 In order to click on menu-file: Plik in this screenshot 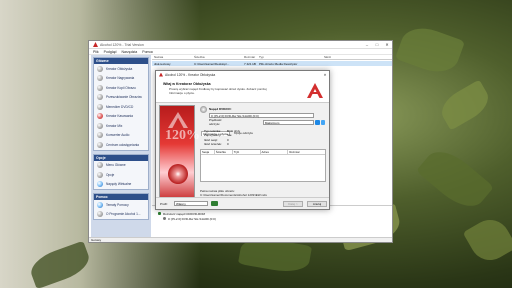, I will do `click(96, 52)`.